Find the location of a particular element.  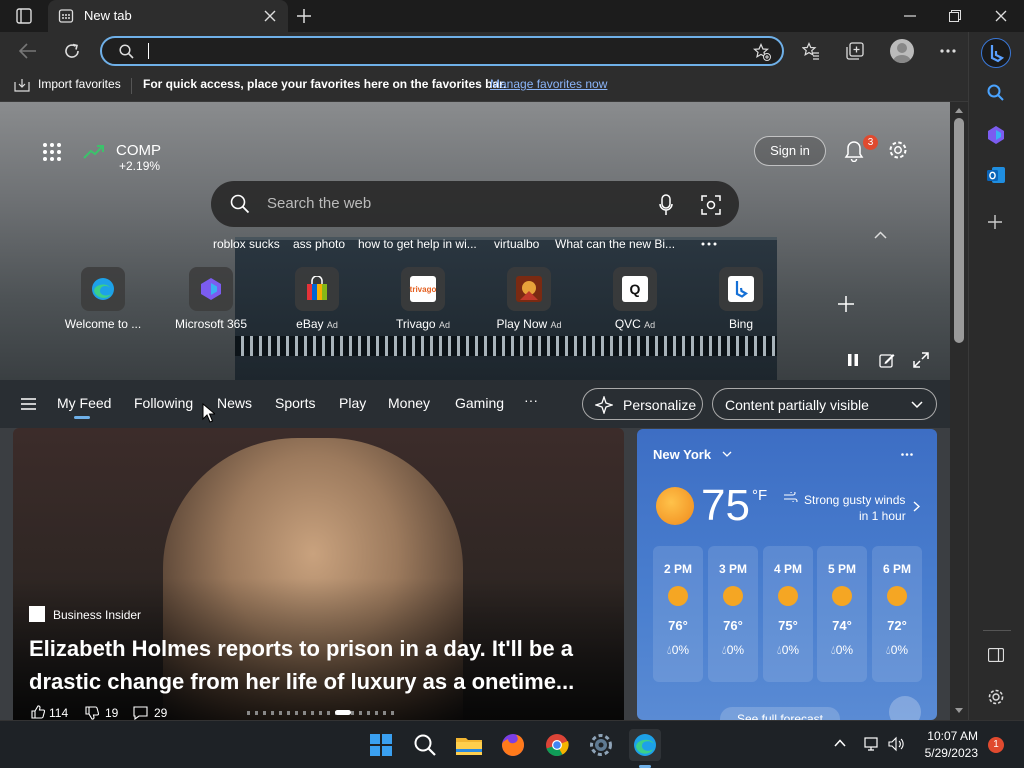

tab-play: Play is located at coordinates (352, 403).